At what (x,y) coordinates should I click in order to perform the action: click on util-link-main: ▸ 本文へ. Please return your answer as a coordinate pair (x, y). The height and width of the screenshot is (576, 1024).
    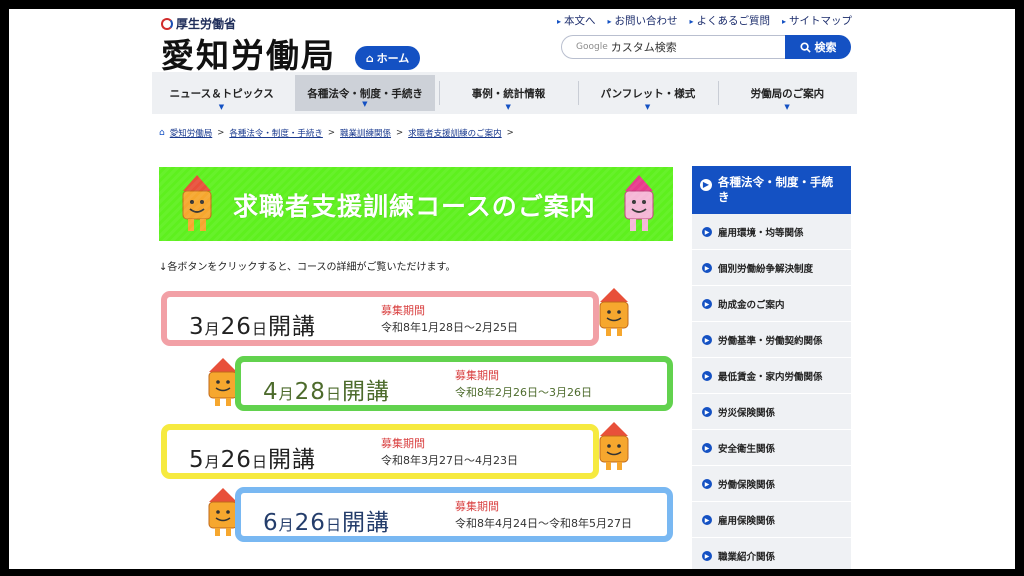
    Looking at the image, I should click on (576, 20).